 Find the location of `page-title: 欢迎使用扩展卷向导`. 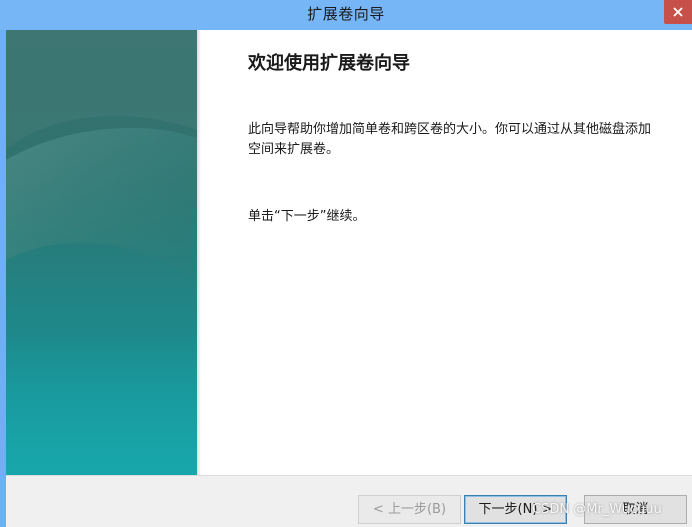

page-title: 欢迎使用扩展卷向导 is located at coordinates (329, 63).